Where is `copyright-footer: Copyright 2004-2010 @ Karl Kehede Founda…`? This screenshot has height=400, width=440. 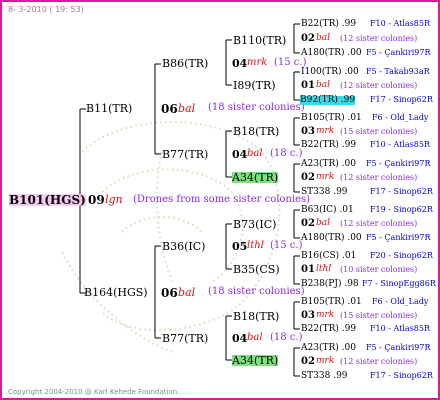
copyright-footer: Copyright 2004-2010 @ Karl Kehede Founda… is located at coordinates (94, 392).